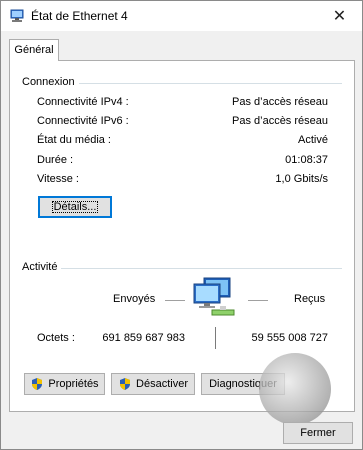 Image resolution: width=363 pixels, height=450 pixels. Describe the element at coordinates (50, 82) in the screenshot. I see `connexion-heading: Connexion` at that location.